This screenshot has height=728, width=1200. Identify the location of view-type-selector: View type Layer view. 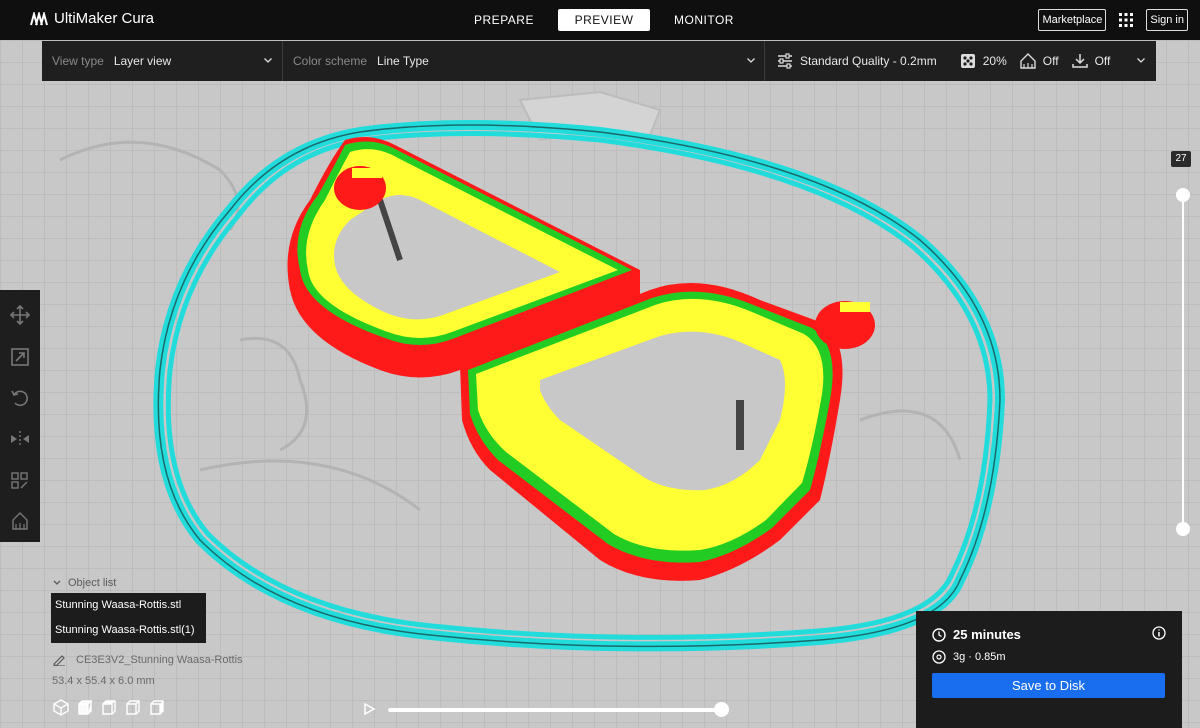
(111, 61).